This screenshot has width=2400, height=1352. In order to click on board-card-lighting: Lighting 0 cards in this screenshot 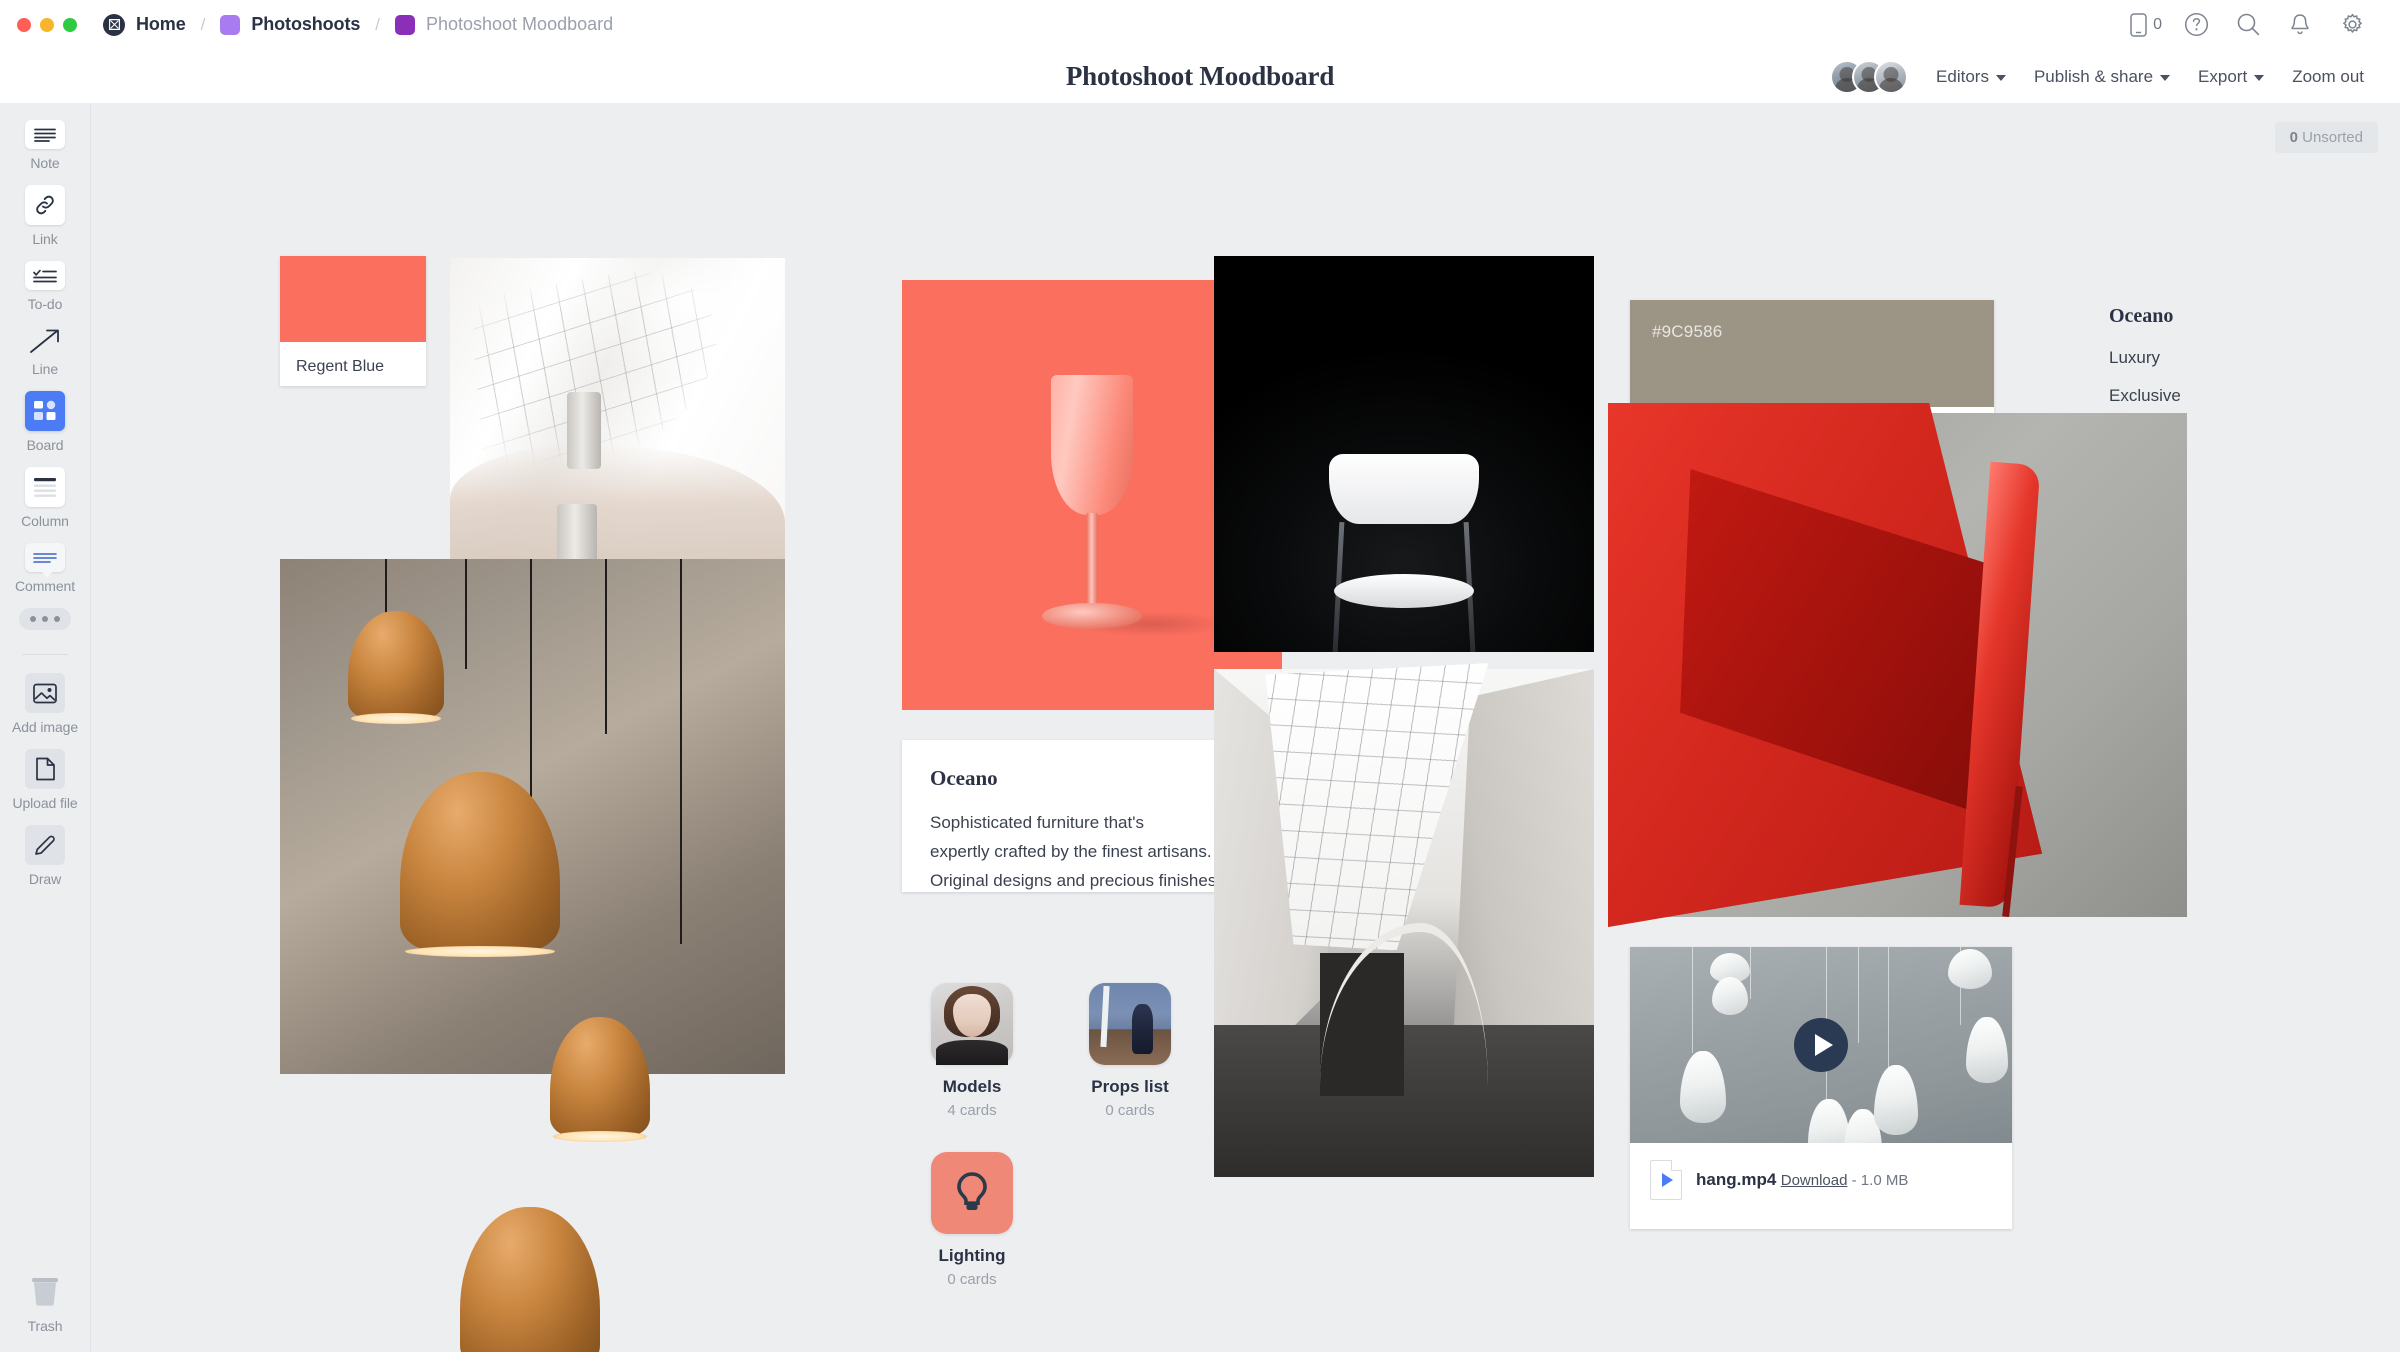, I will do `click(972, 1220)`.